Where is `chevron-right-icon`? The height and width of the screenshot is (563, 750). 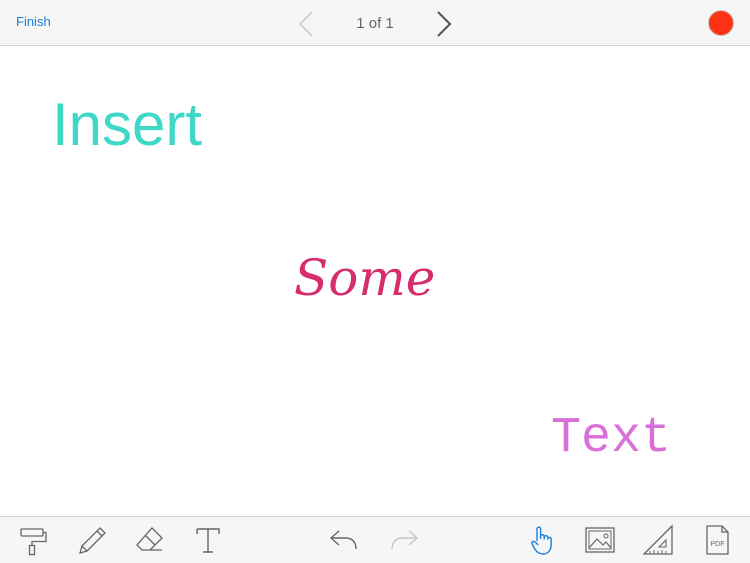
chevron-right-icon is located at coordinates (444, 24).